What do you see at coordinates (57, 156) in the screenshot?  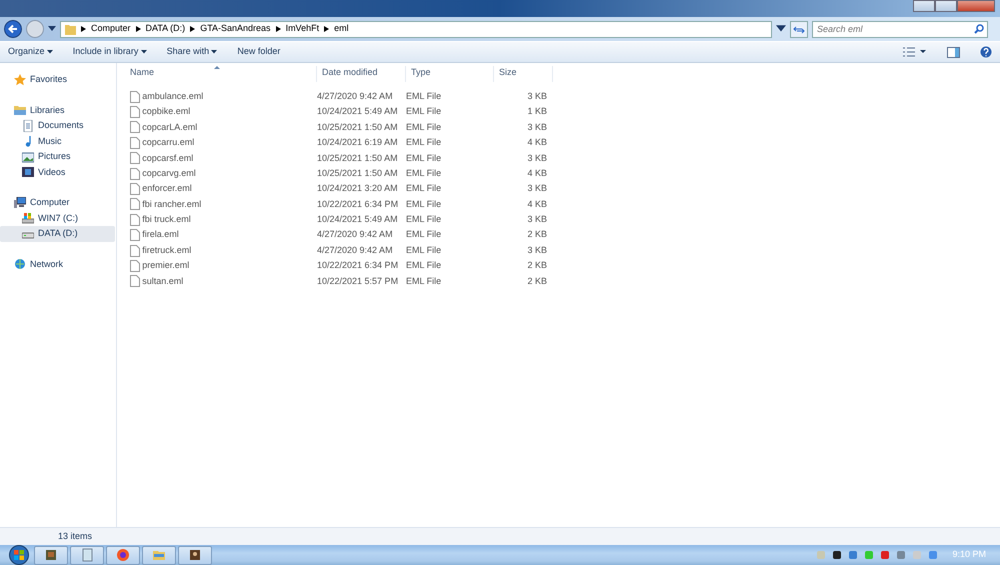 I see `sidebar-item: Pictures` at bounding box center [57, 156].